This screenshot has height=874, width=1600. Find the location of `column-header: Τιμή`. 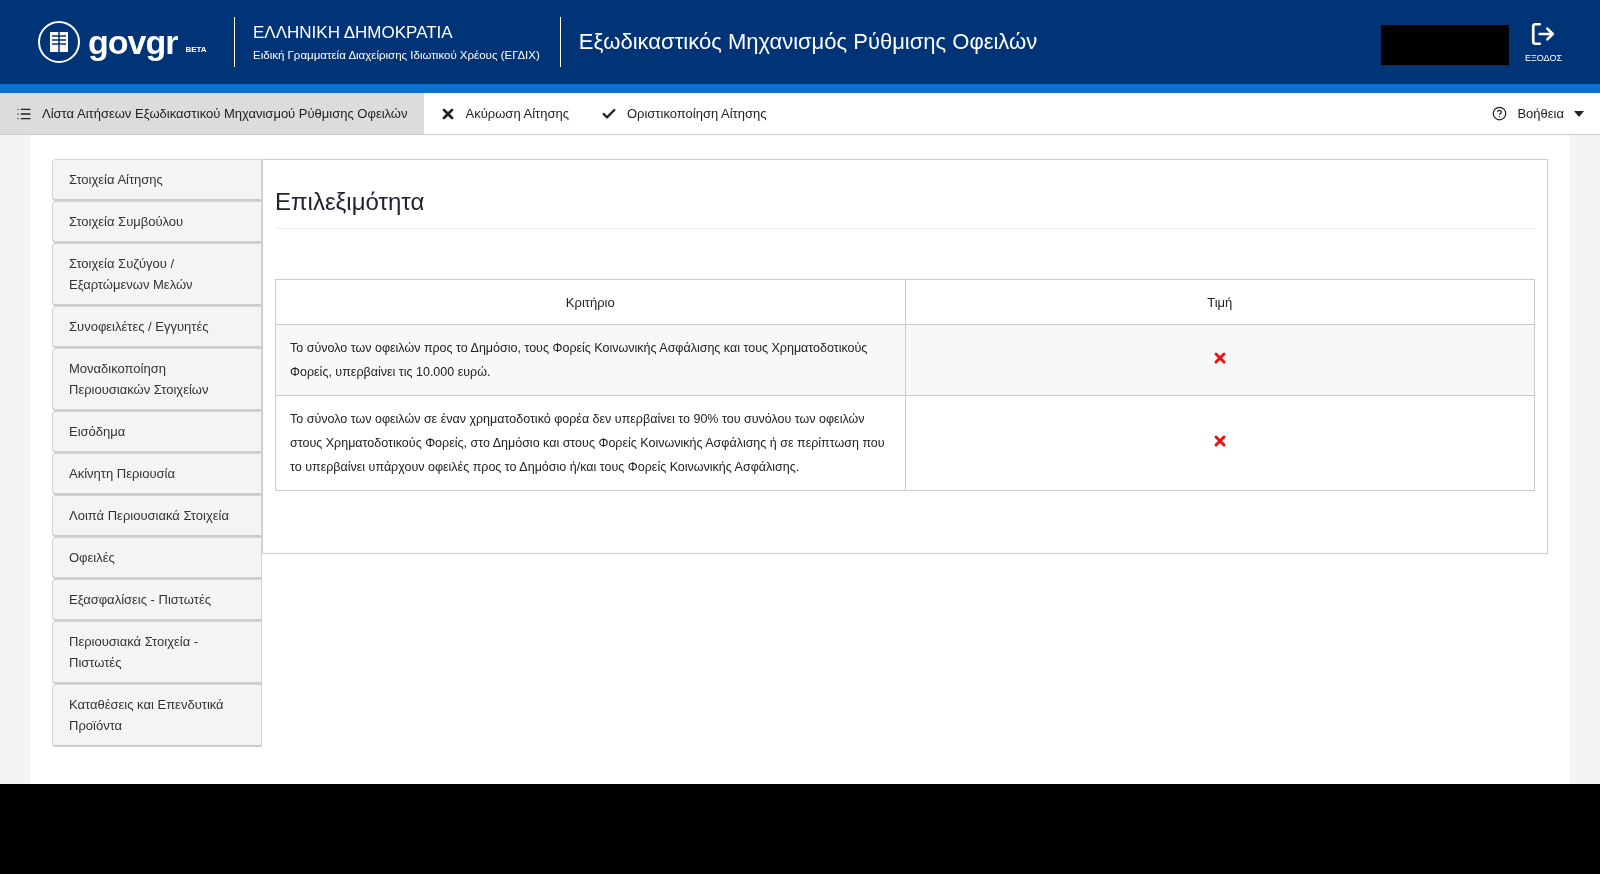

column-header: Τιμή is located at coordinates (1220, 302).